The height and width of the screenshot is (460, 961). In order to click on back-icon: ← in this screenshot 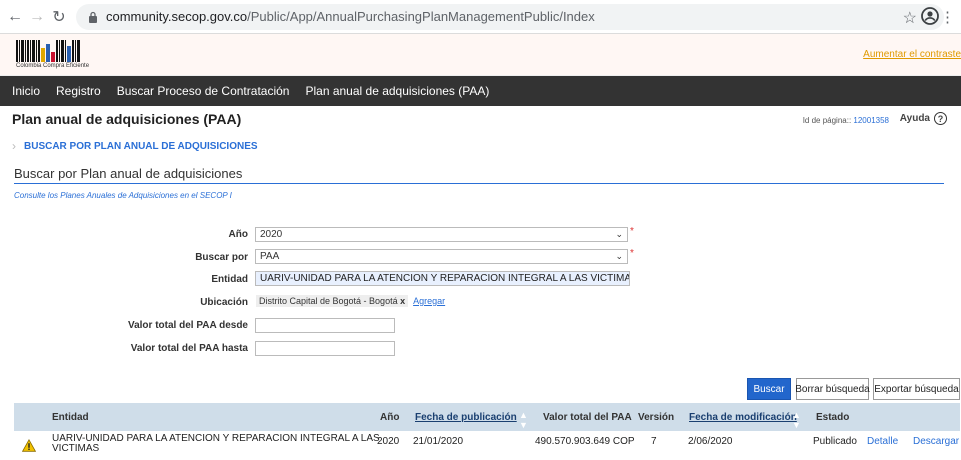, I will do `click(15, 17)`.